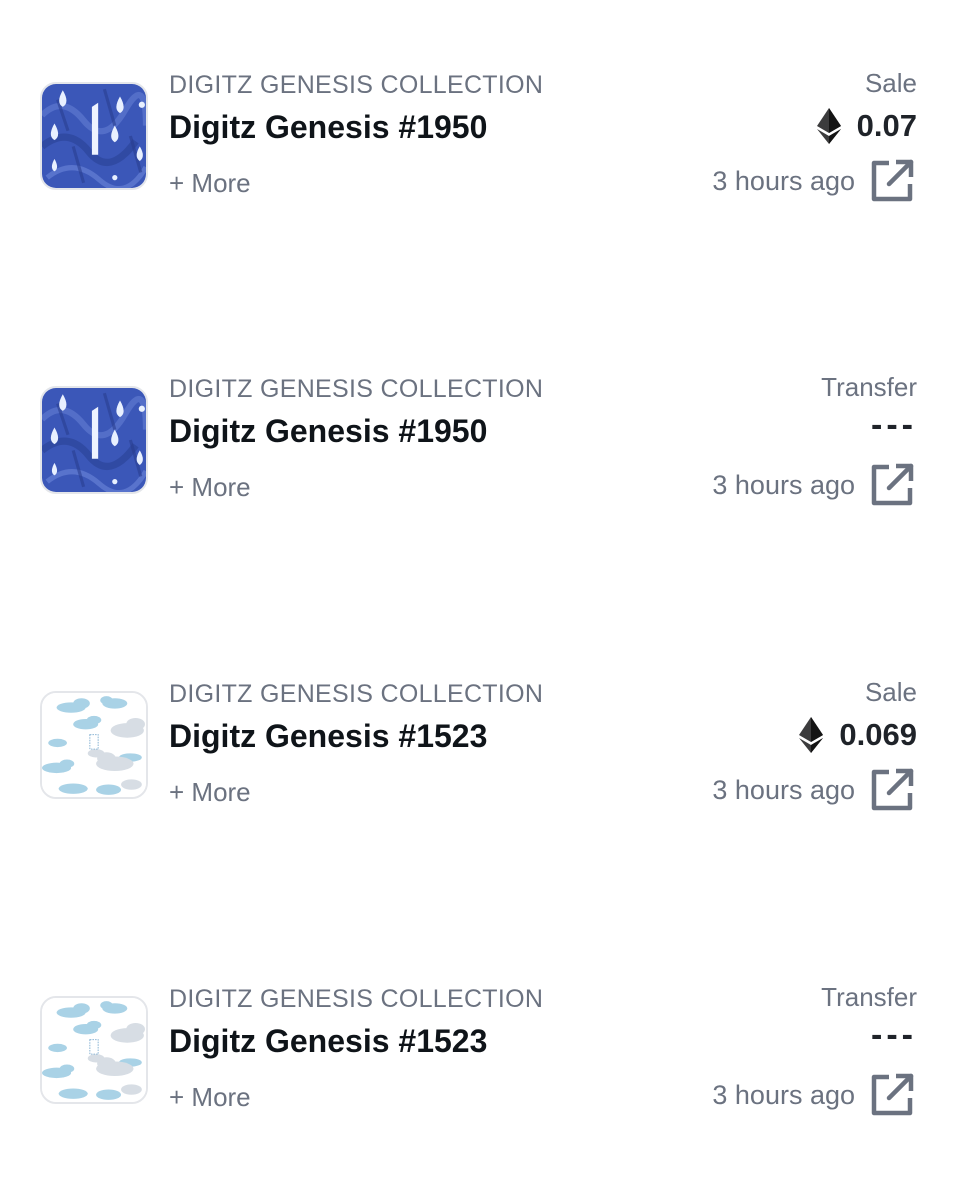 The width and height of the screenshot is (955, 1200). I want to click on price-value: 0.069, so click(878, 734).